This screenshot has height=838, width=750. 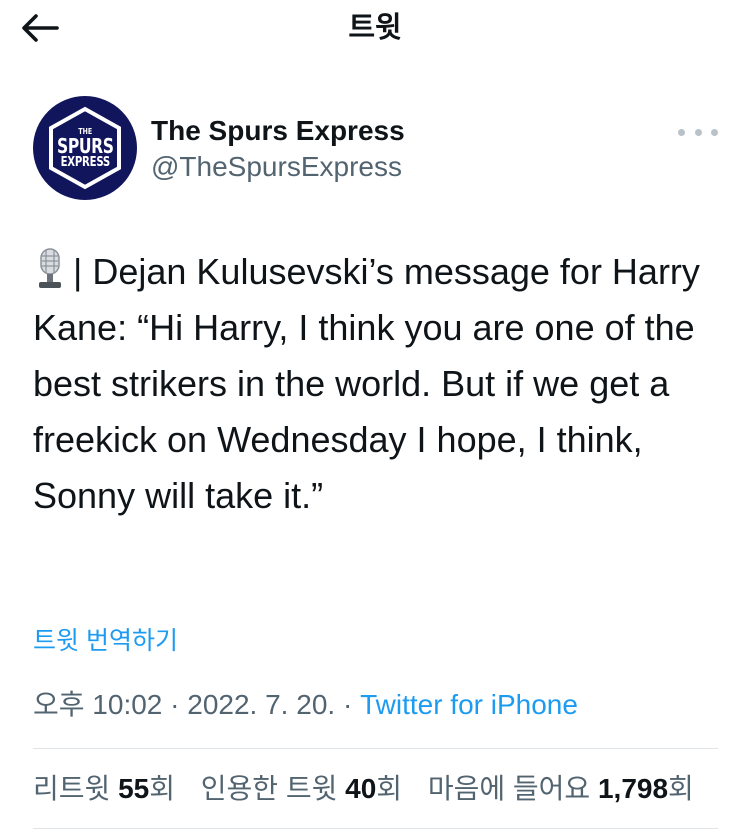 What do you see at coordinates (509, 788) in the screenshot?
I see `likes-label: 마음에 들어요` at bounding box center [509, 788].